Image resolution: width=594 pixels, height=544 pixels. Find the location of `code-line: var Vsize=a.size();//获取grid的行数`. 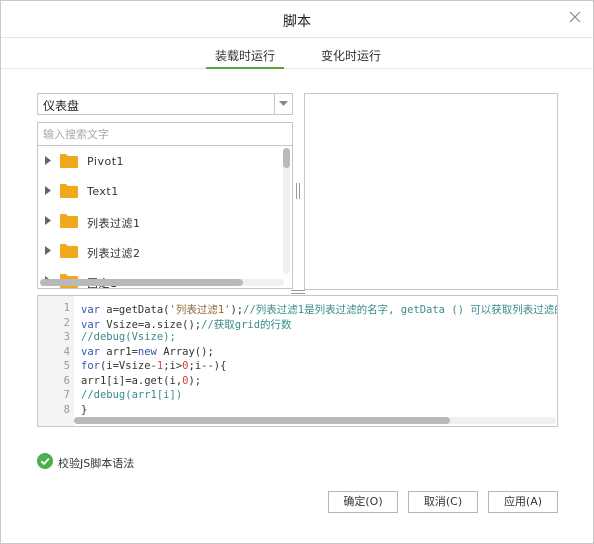

code-line: var Vsize=a.size();//获取grid的行数 is located at coordinates (186, 324).